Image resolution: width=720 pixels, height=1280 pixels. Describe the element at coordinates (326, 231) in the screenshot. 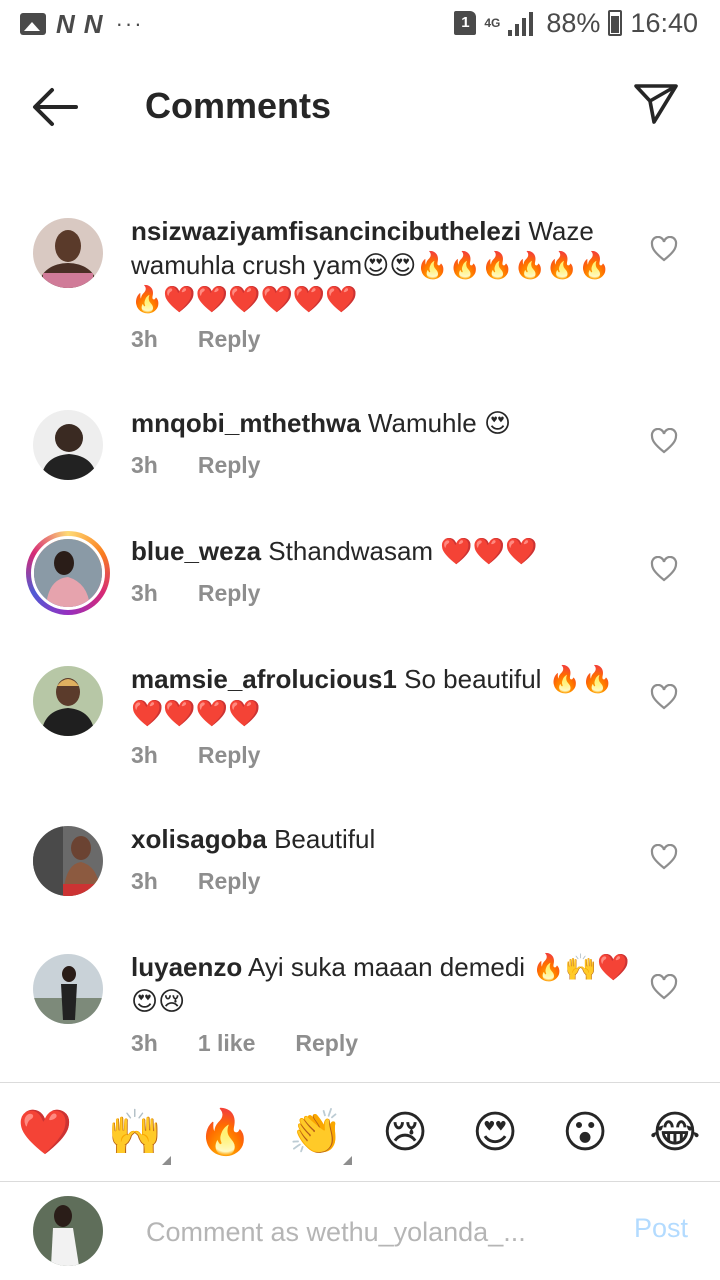

I see `comment-username: nsizwaziyamfisancincibuthelezi` at that location.